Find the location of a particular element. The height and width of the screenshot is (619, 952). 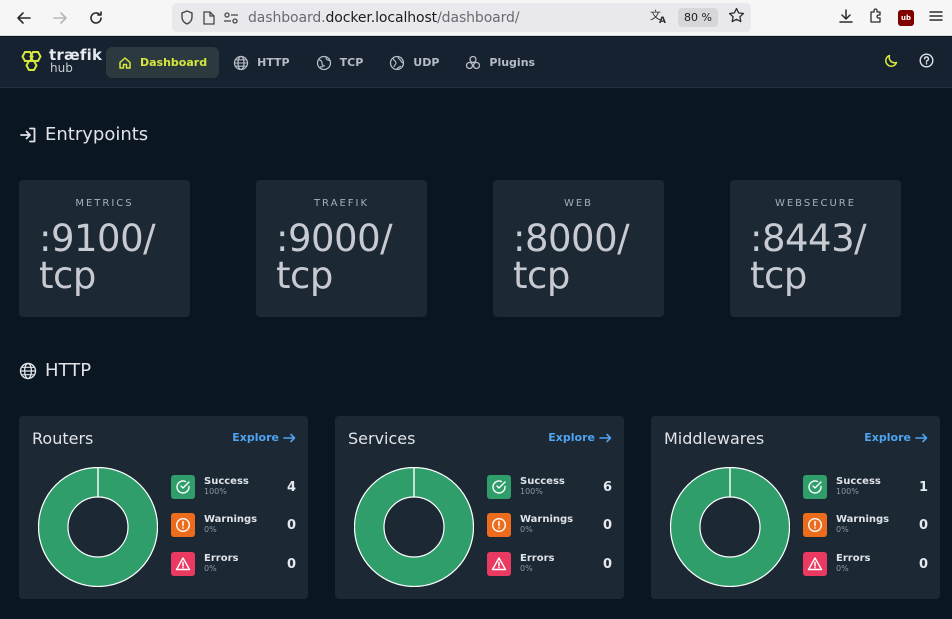

legend-success-count: 1 is located at coordinates (923, 487).